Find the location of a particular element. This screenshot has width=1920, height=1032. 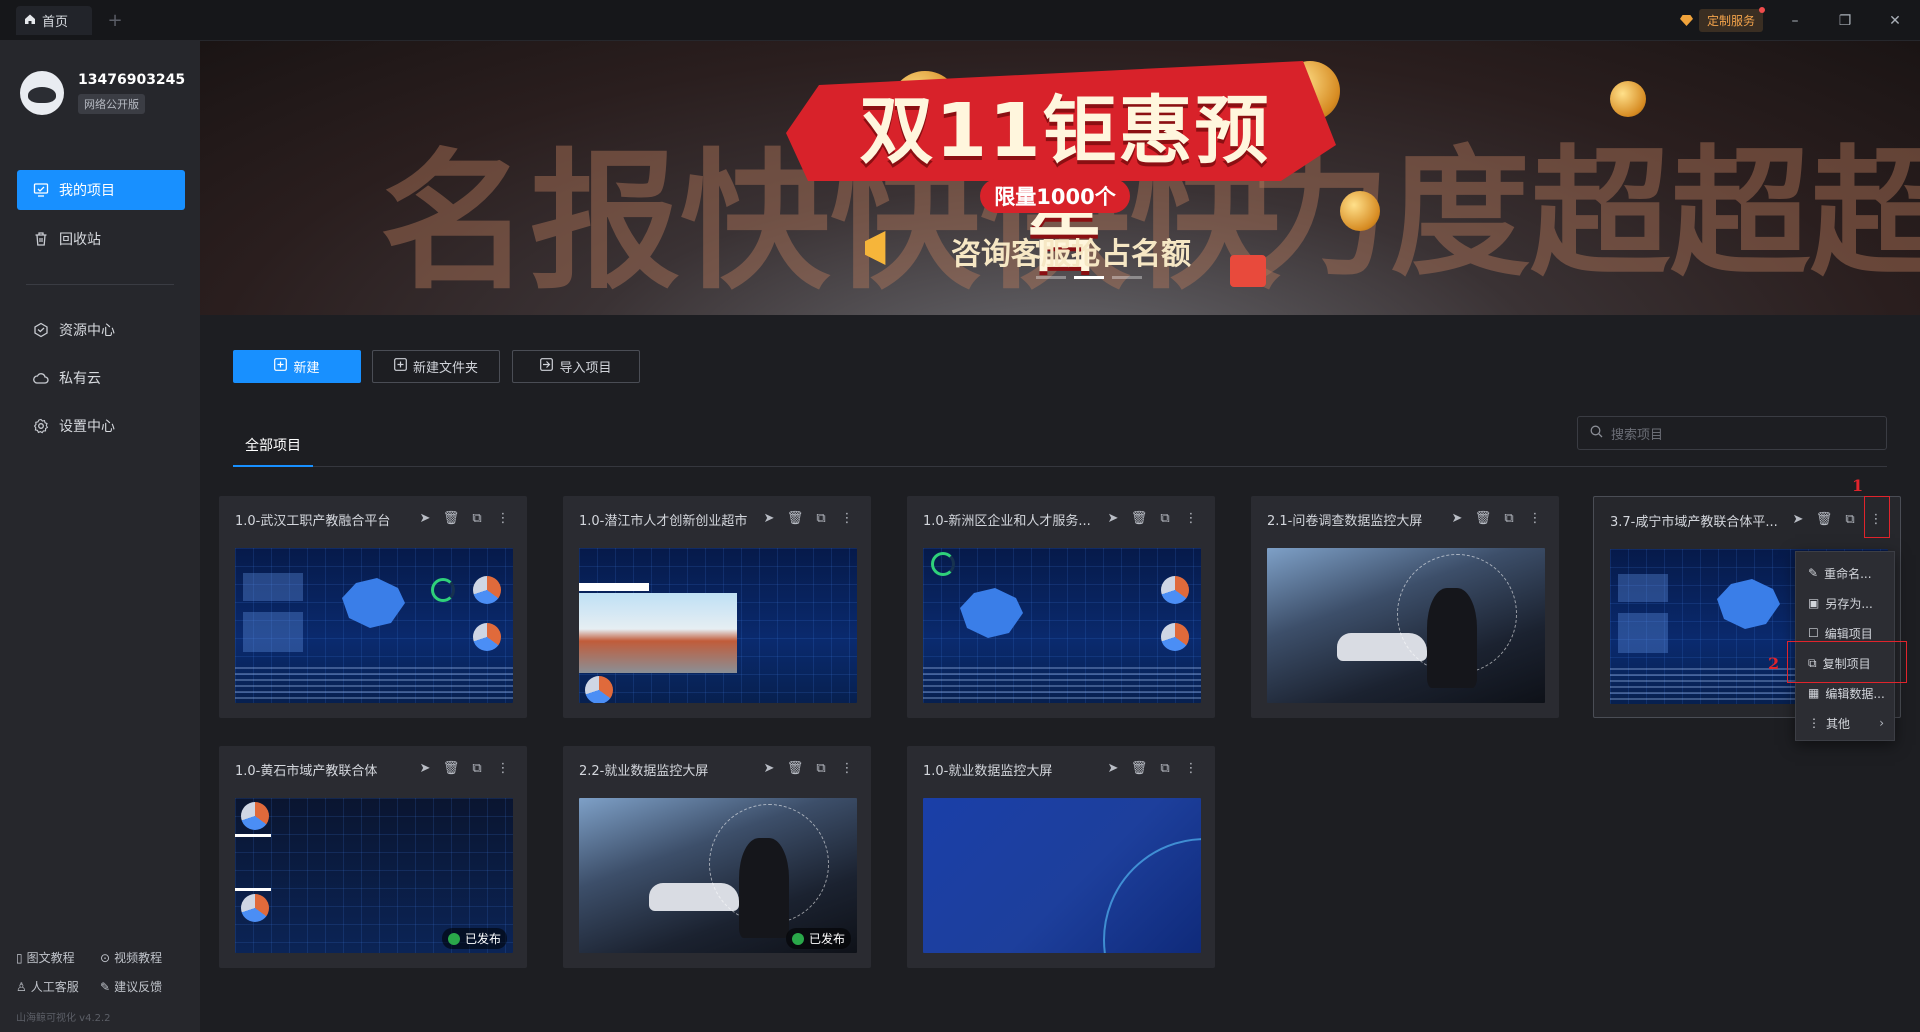

sidebar-item-settings: 设置中心 is located at coordinates (101, 426).